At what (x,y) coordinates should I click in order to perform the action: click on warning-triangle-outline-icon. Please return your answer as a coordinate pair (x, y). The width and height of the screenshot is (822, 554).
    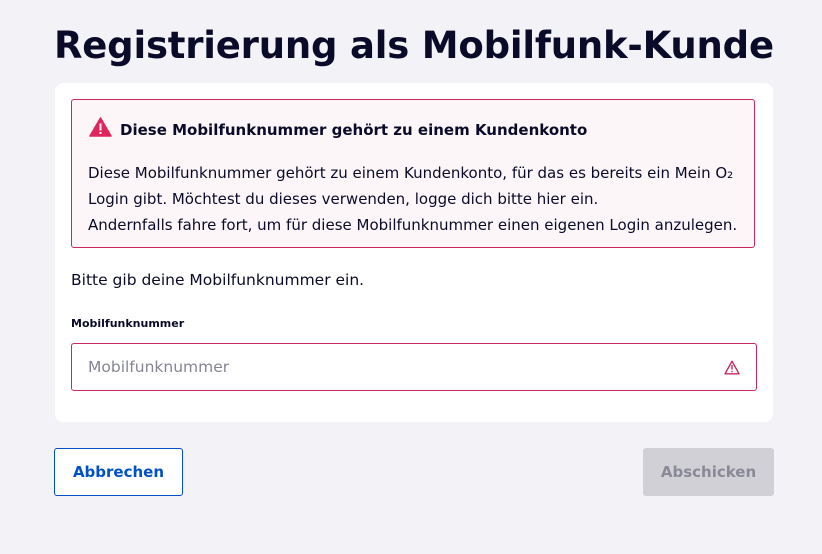
    Looking at the image, I should click on (732, 367).